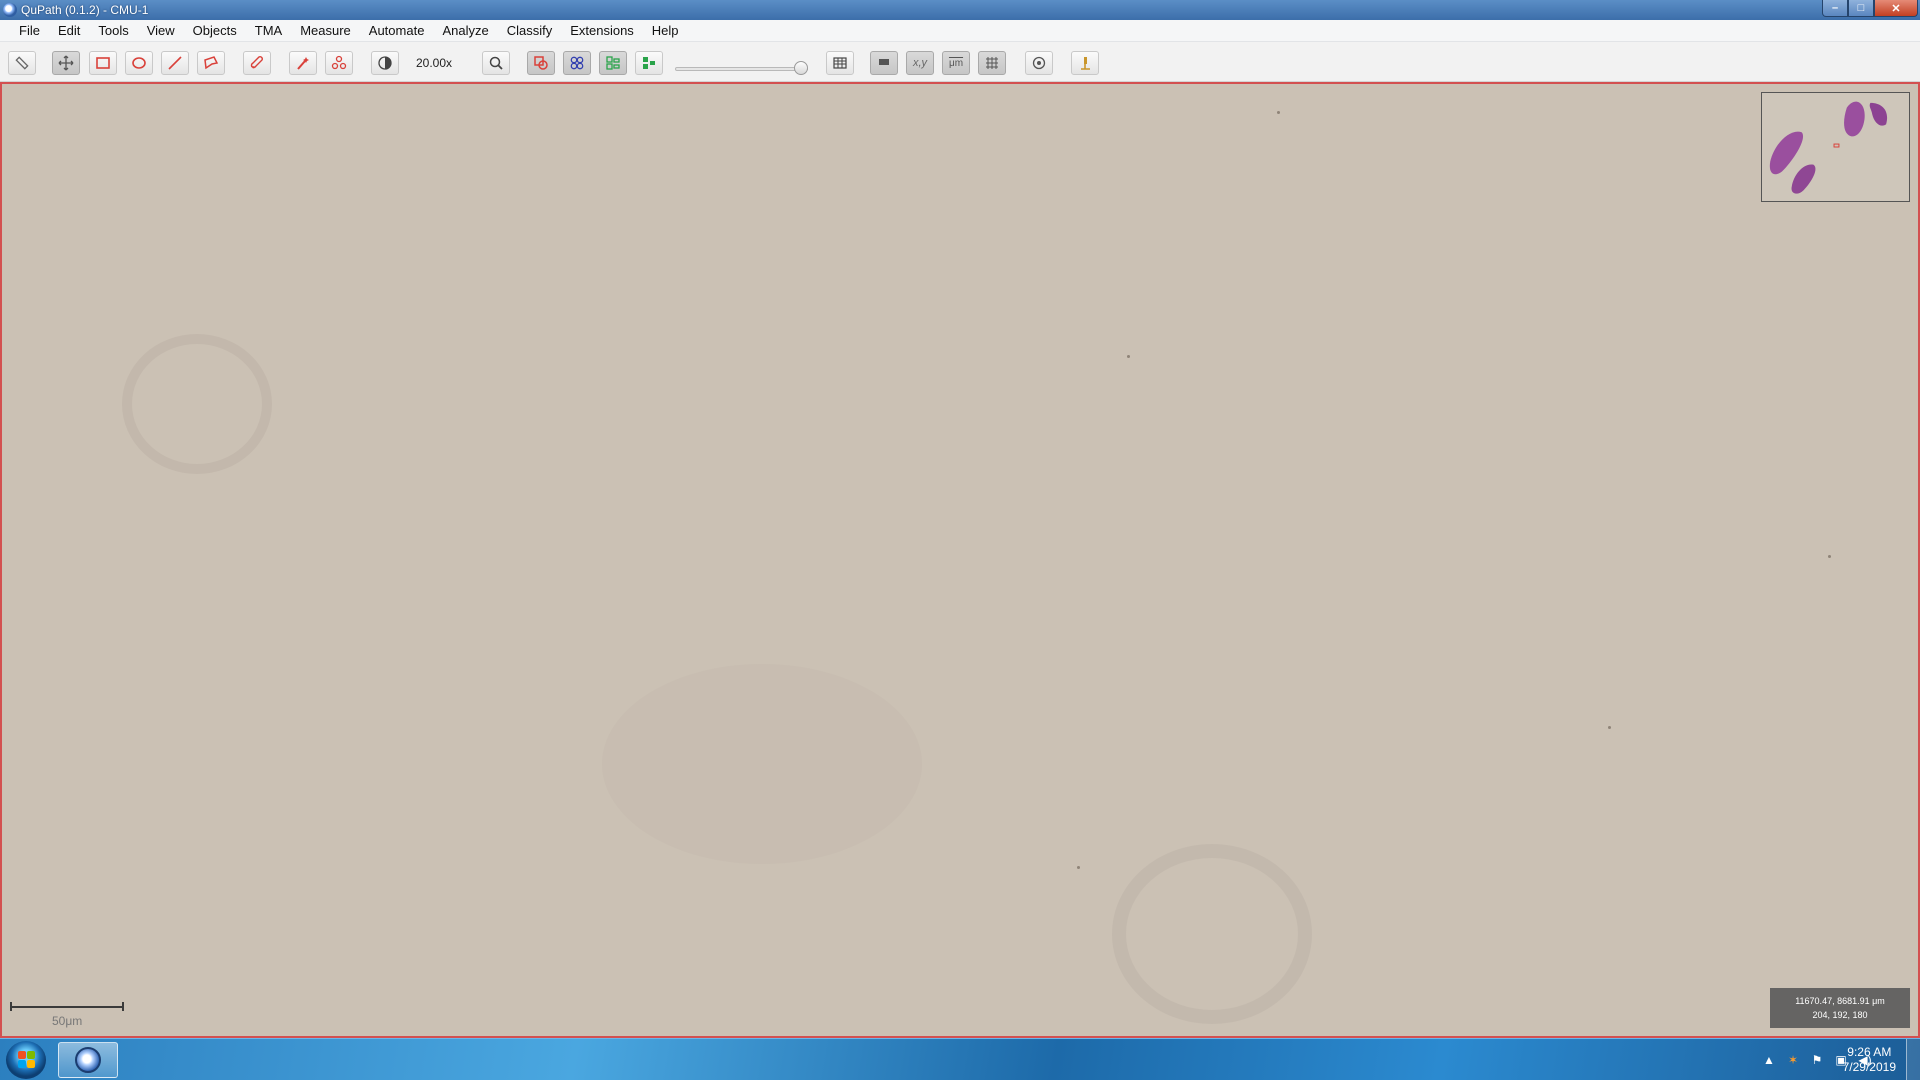 This screenshot has height=1080, width=1920. I want to click on fill-detections-icon, so click(649, 63).